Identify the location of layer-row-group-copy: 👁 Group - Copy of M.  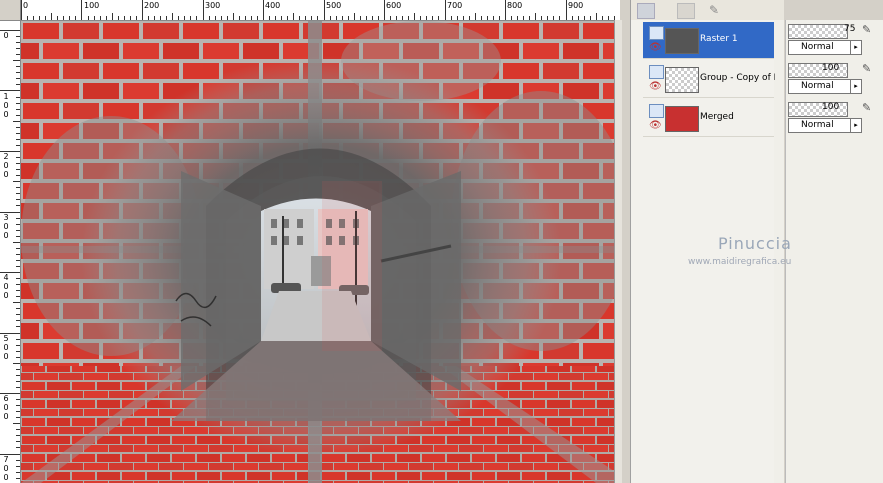
(709, 79).